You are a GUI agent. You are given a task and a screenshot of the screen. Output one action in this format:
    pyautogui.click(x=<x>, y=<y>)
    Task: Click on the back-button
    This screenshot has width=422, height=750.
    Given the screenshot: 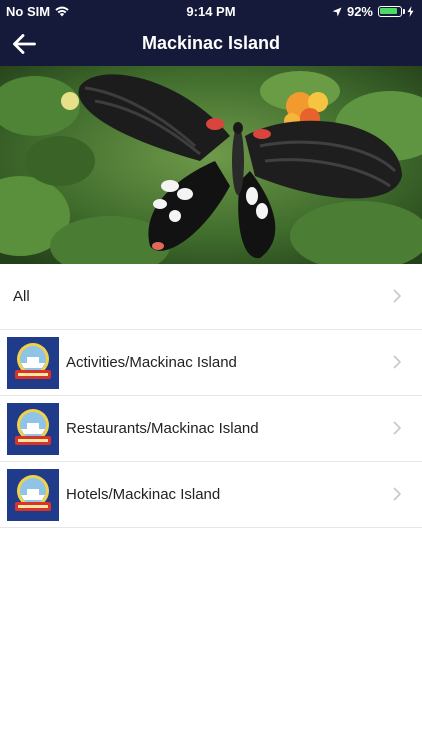 What is the action you would take?
    pyautogui.click(x=24, y=44)
    